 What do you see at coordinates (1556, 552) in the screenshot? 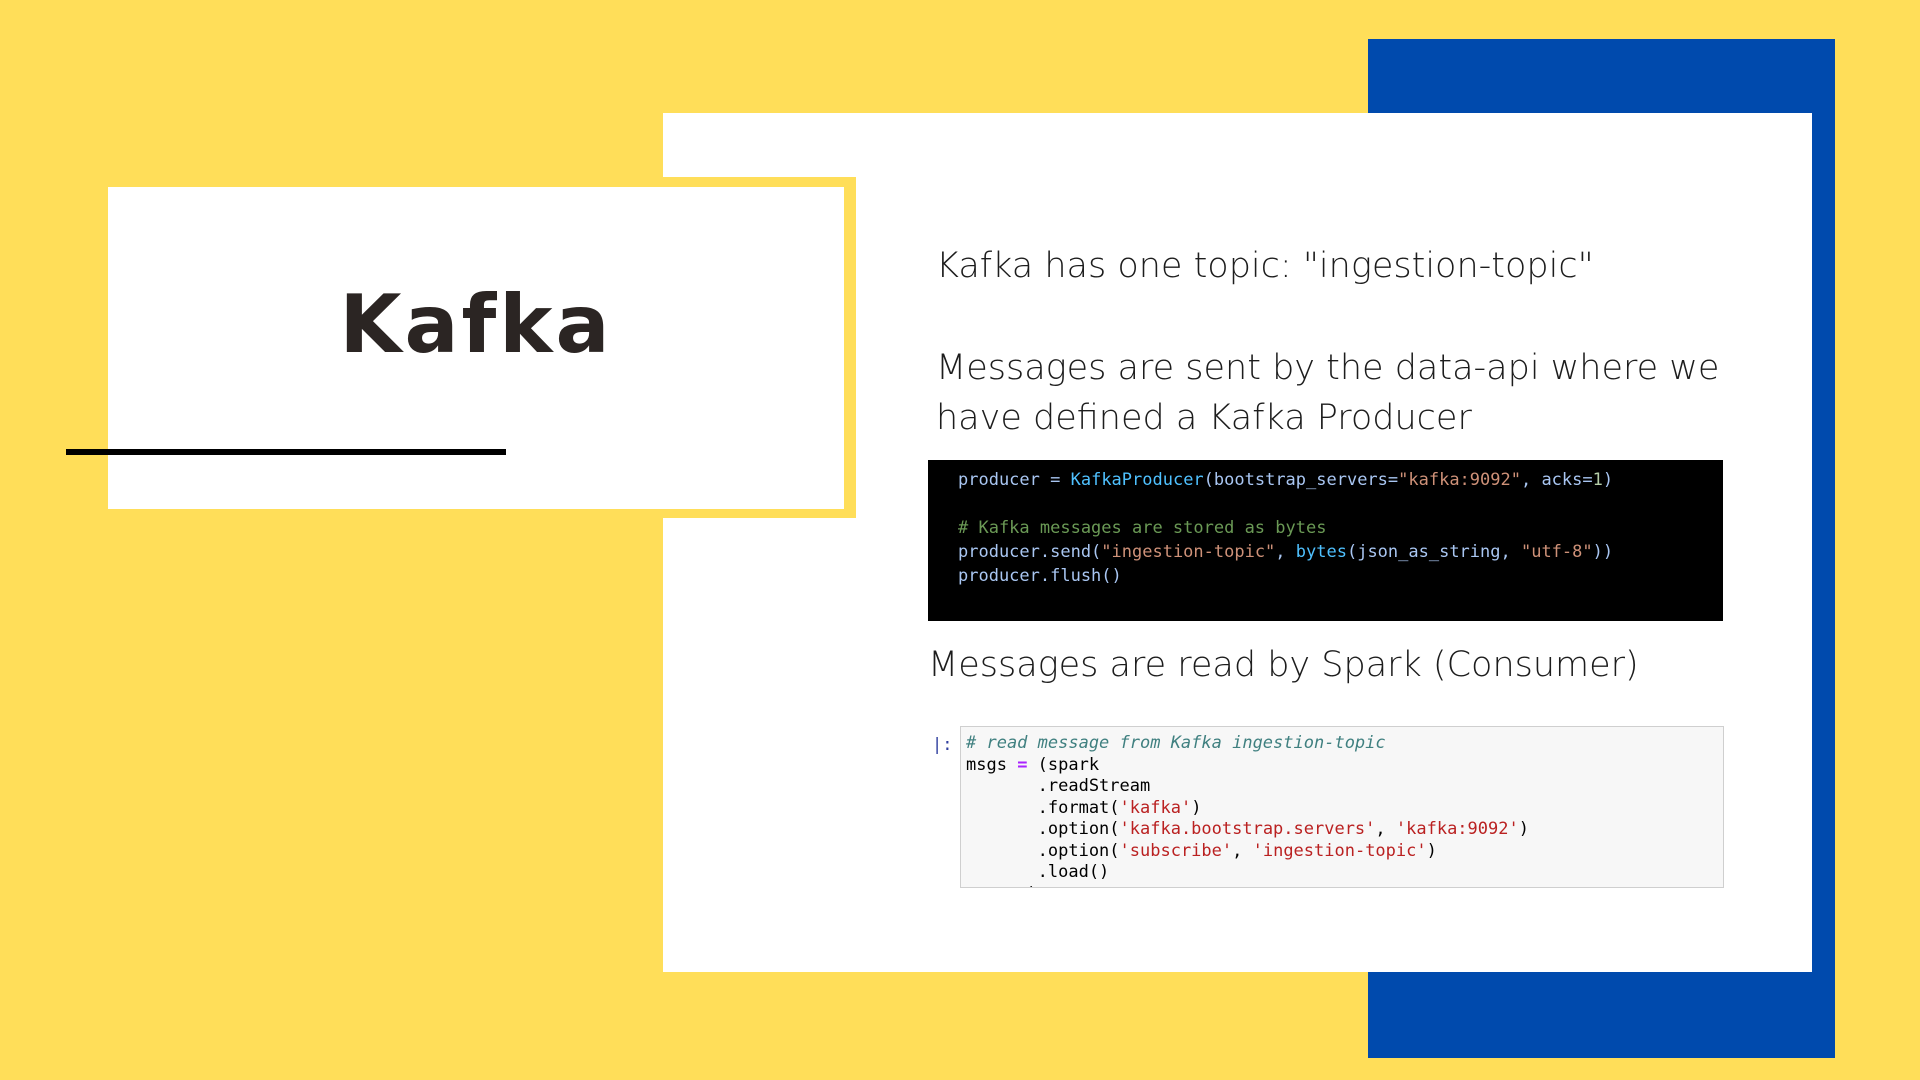
I see `code-token: "utf-8"` at bounding box center [1556, 552].